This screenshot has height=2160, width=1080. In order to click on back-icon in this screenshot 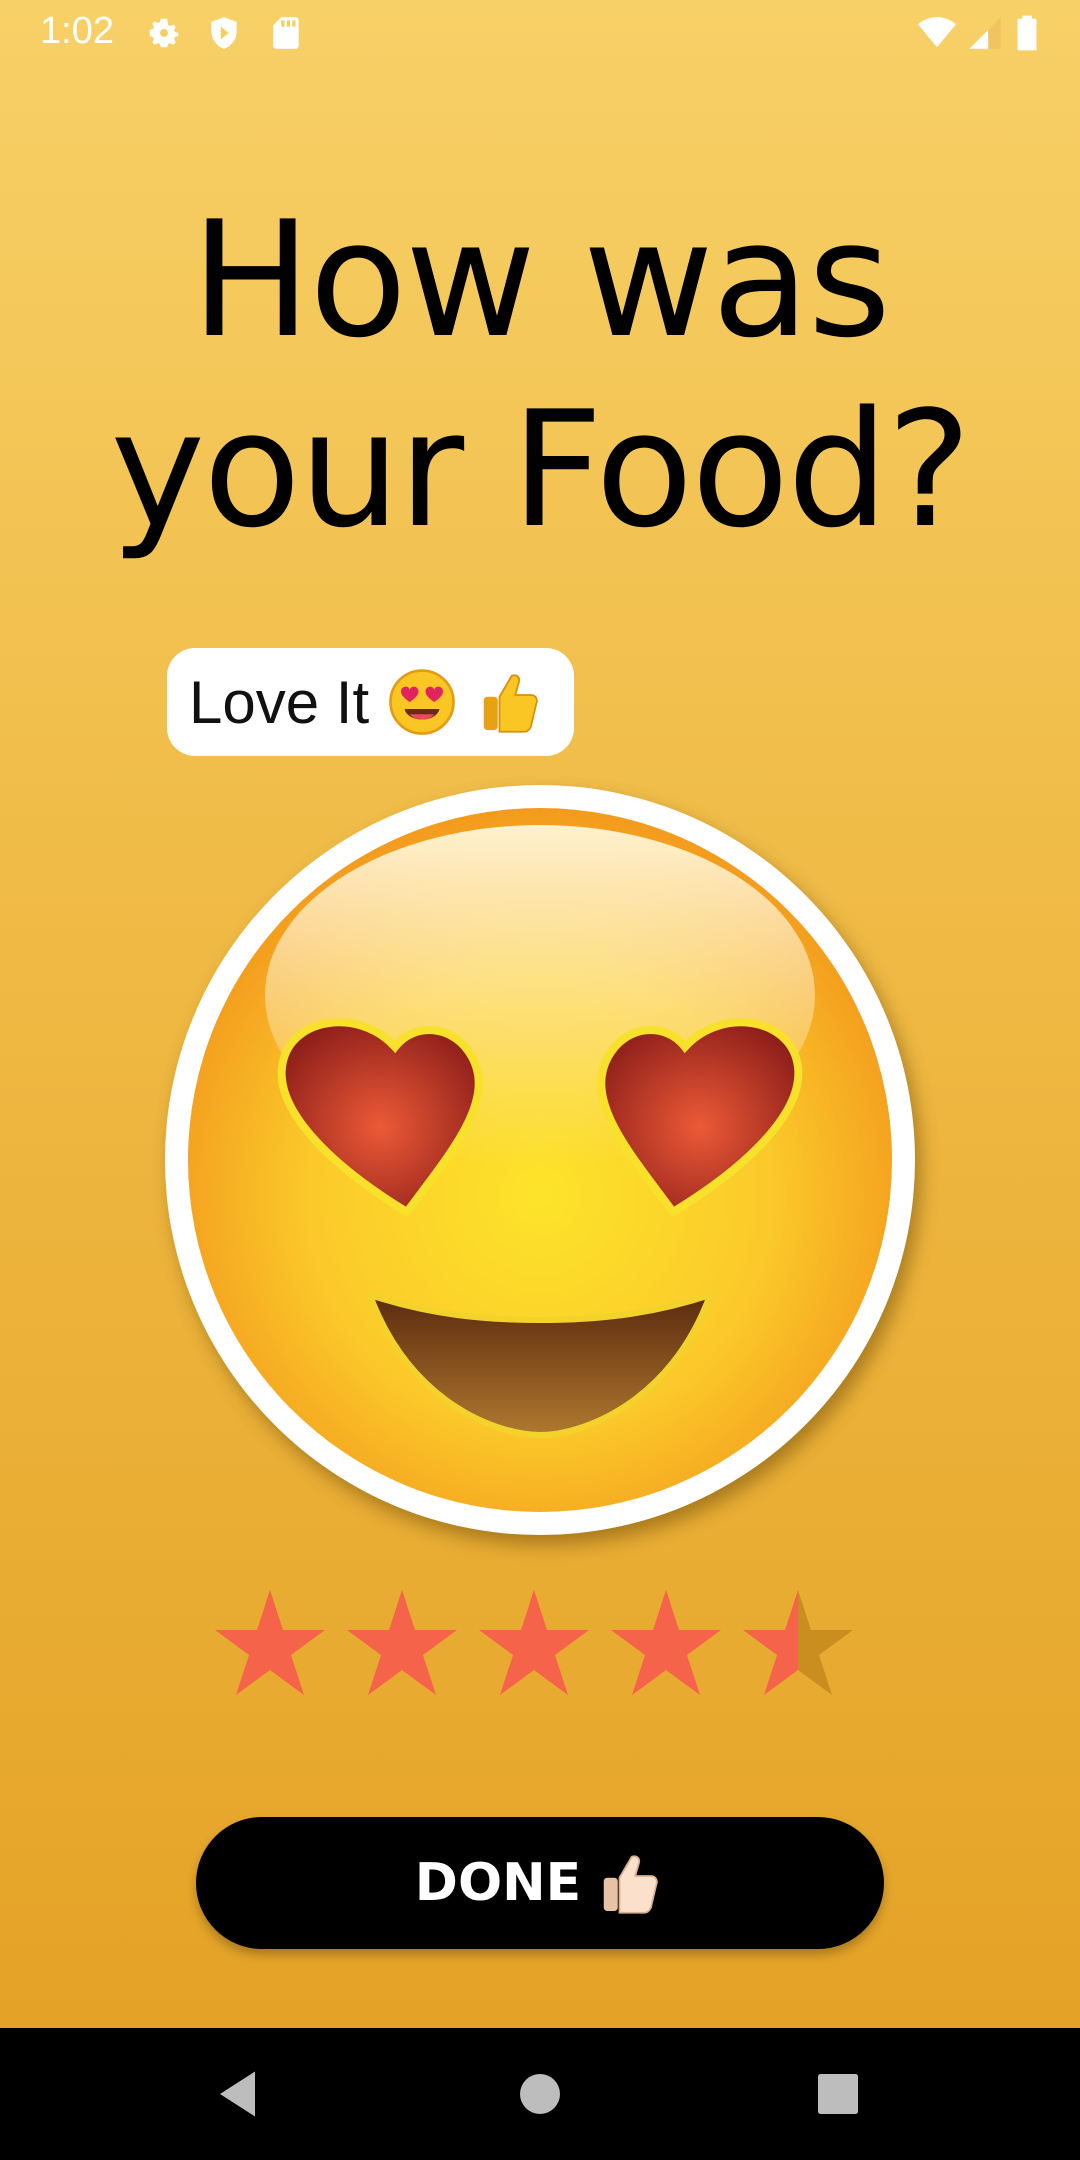, I will do `click(240, 2094)`.